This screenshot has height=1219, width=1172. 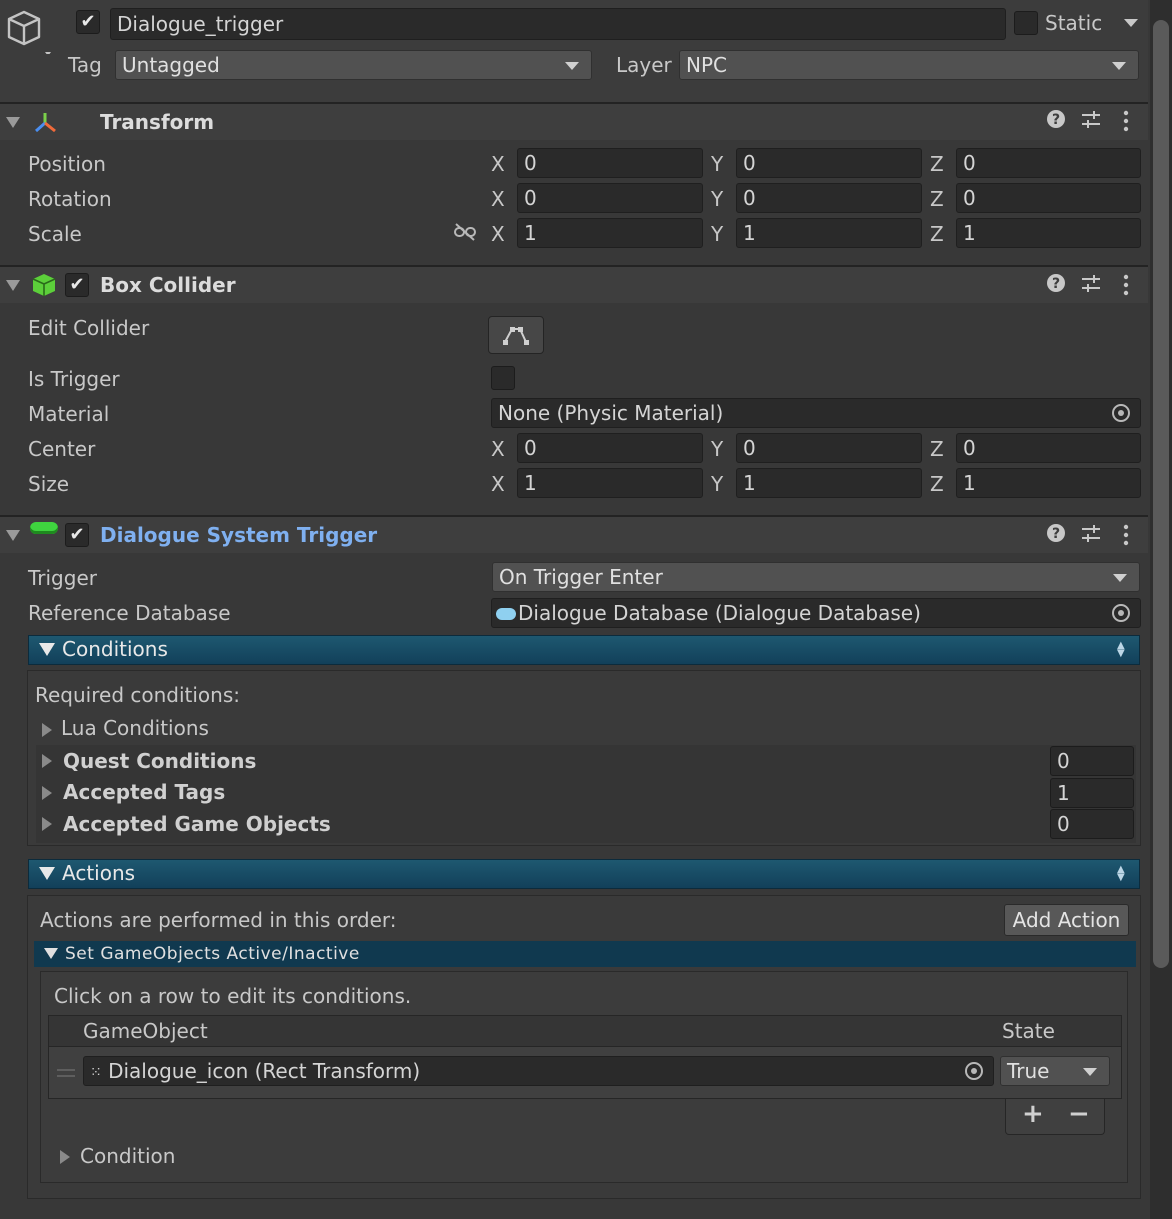 What do you see at coordinates (610, 483) in the screenshot?
I see `size-x-input: 1` at bounding box center [610, 483].